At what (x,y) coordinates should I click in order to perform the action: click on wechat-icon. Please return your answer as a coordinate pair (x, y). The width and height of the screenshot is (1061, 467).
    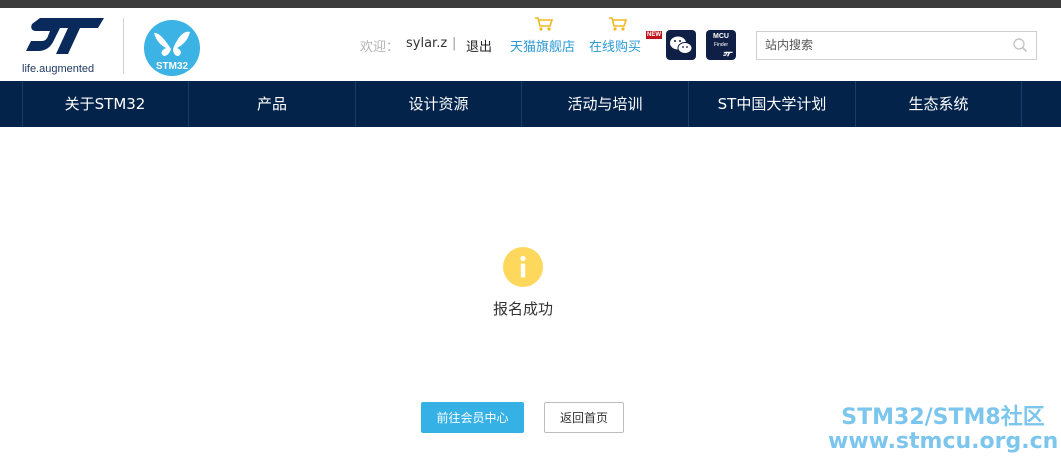
    Looking at the image, I should click on (681, 45).